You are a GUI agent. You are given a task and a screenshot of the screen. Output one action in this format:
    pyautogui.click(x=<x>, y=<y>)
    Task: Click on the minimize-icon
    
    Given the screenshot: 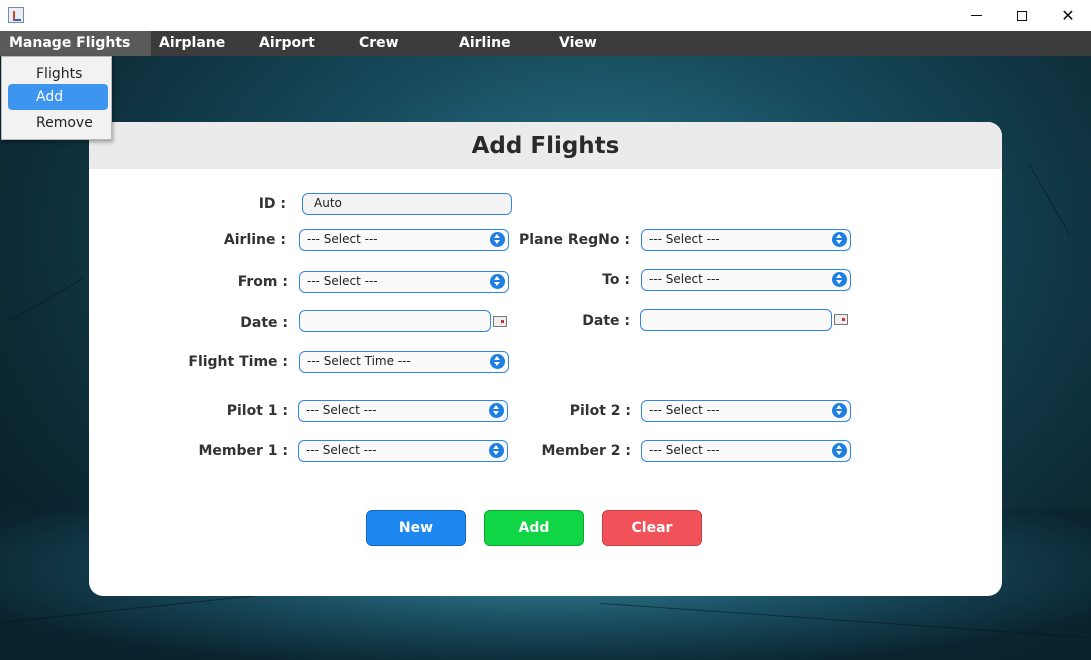 What is the action you would take?
    pyautogui.click(x=976, y=15)
    